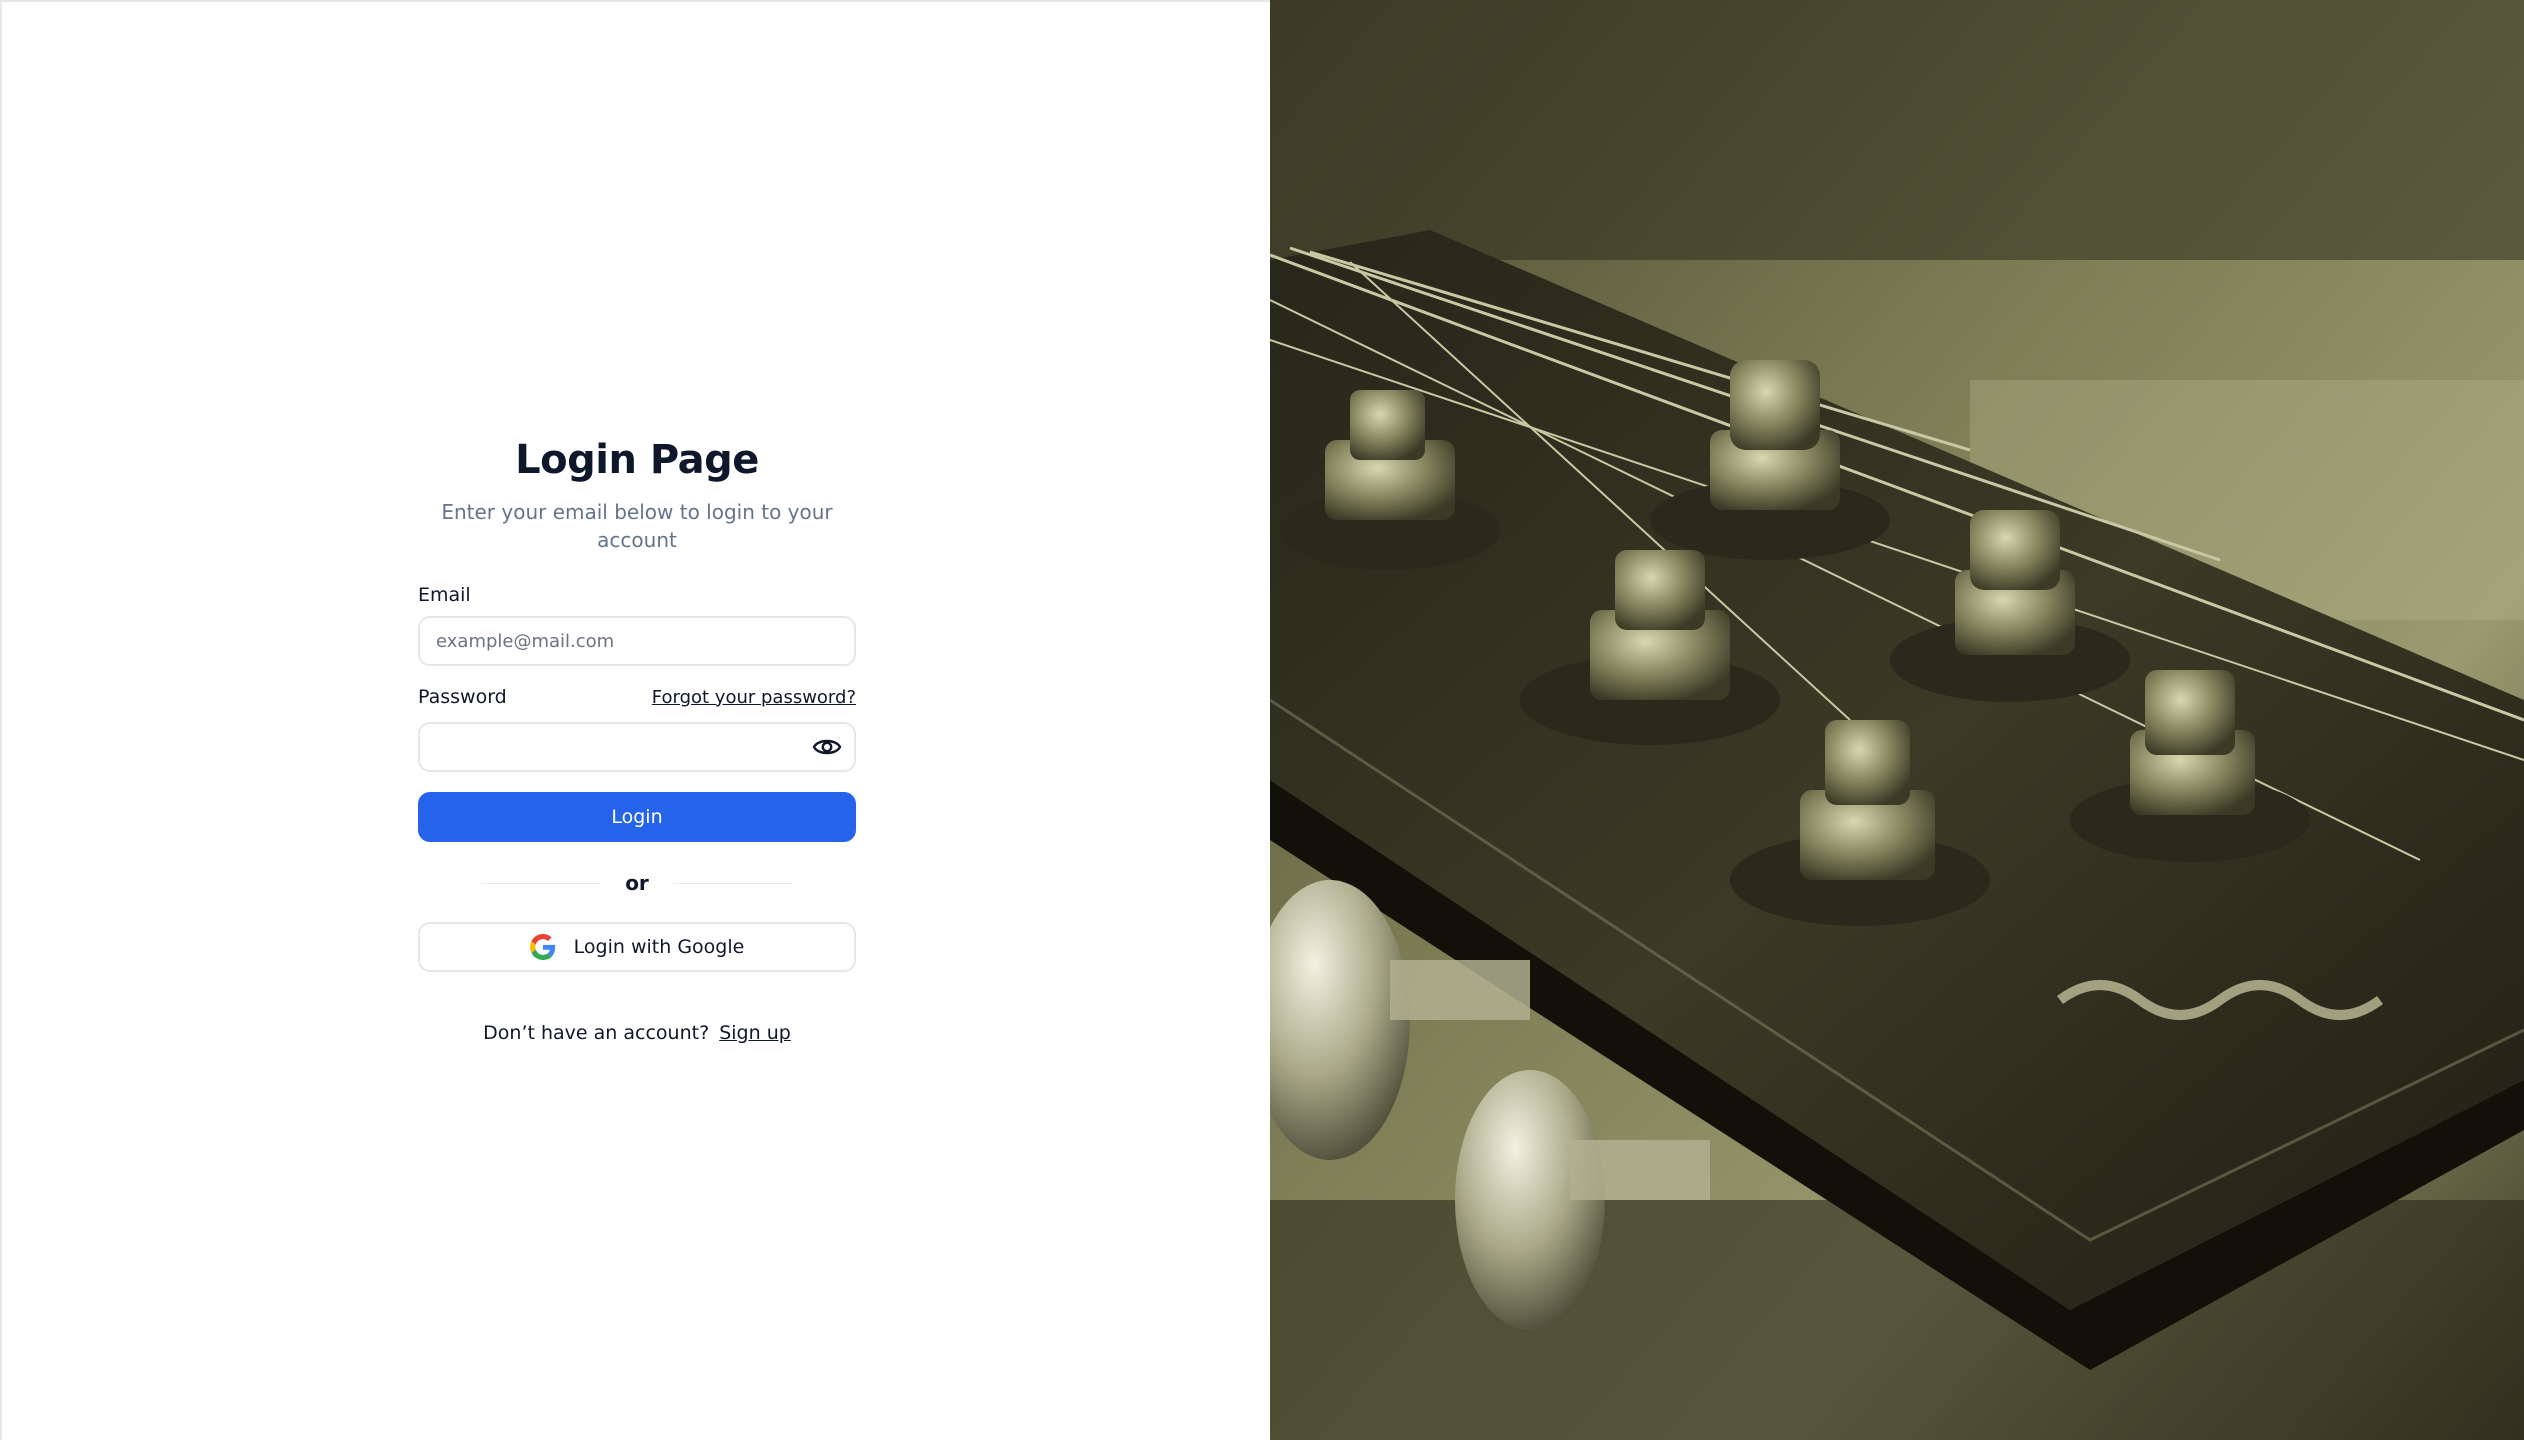 This screenshot has height=1440, width=2524. Describe the element at coordinates (827, 747) in the screenshot. I see `eye-icon` at that location.